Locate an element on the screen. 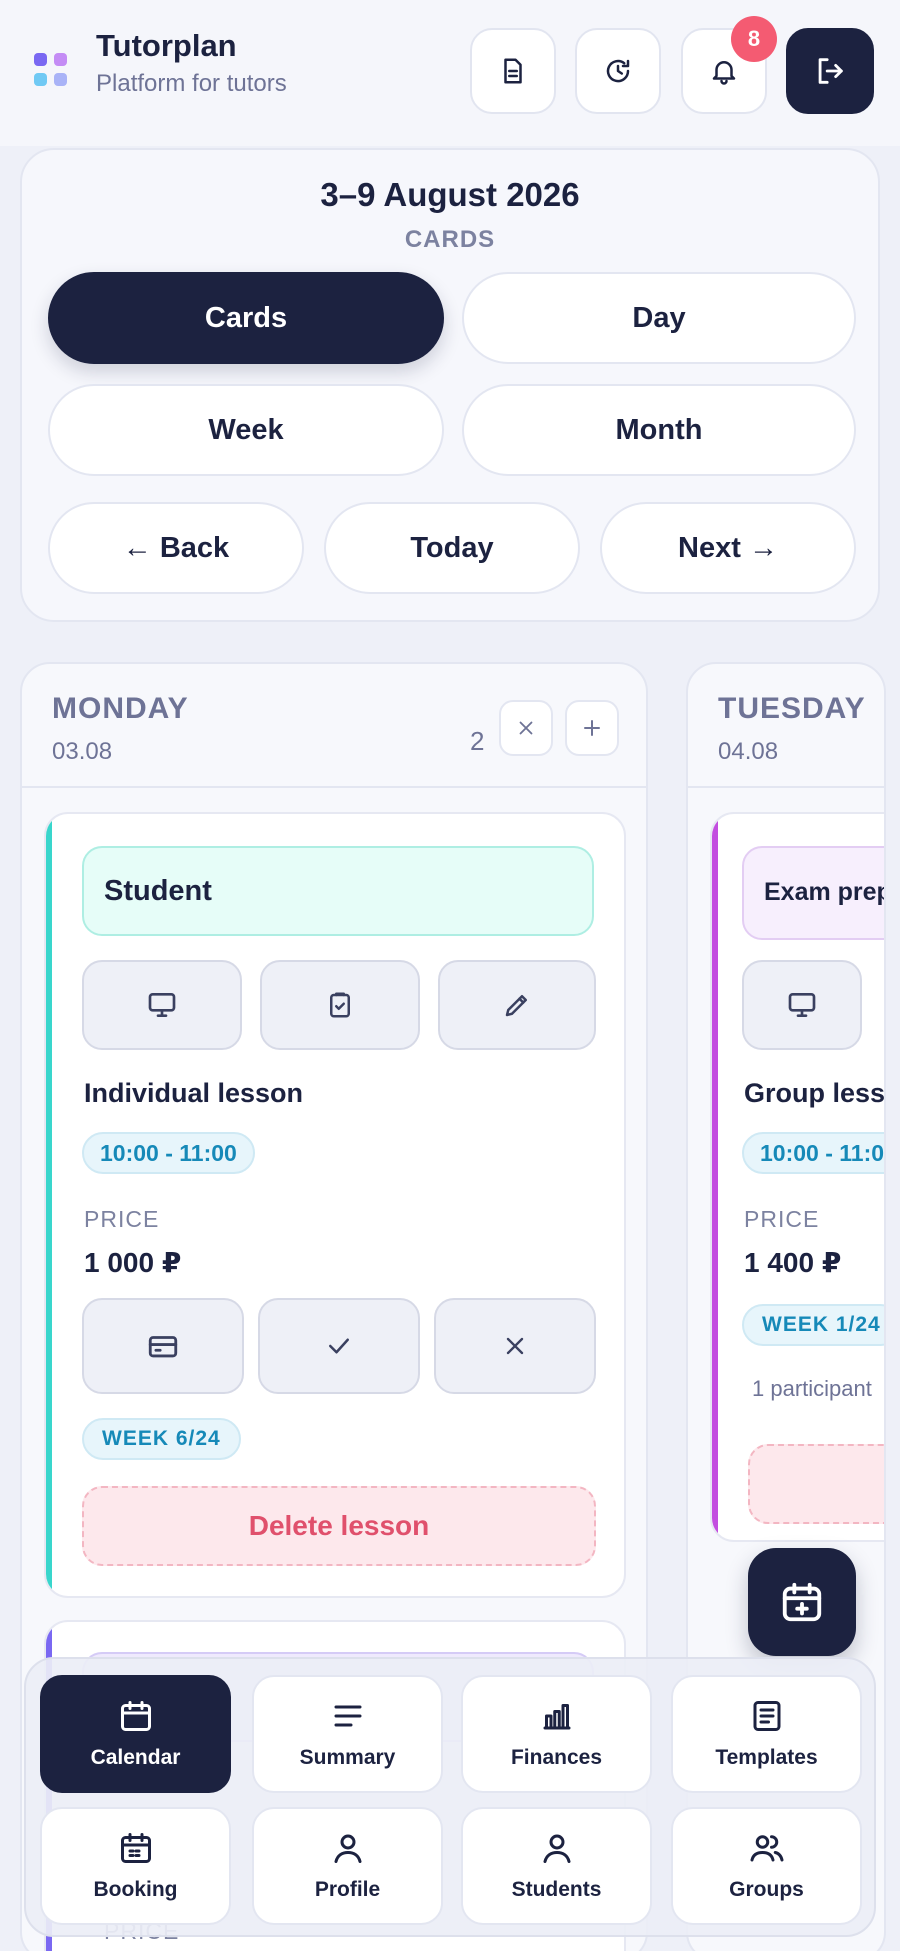 The image size is (900, 1951). bell-icon is located at coordinates (724, 73).